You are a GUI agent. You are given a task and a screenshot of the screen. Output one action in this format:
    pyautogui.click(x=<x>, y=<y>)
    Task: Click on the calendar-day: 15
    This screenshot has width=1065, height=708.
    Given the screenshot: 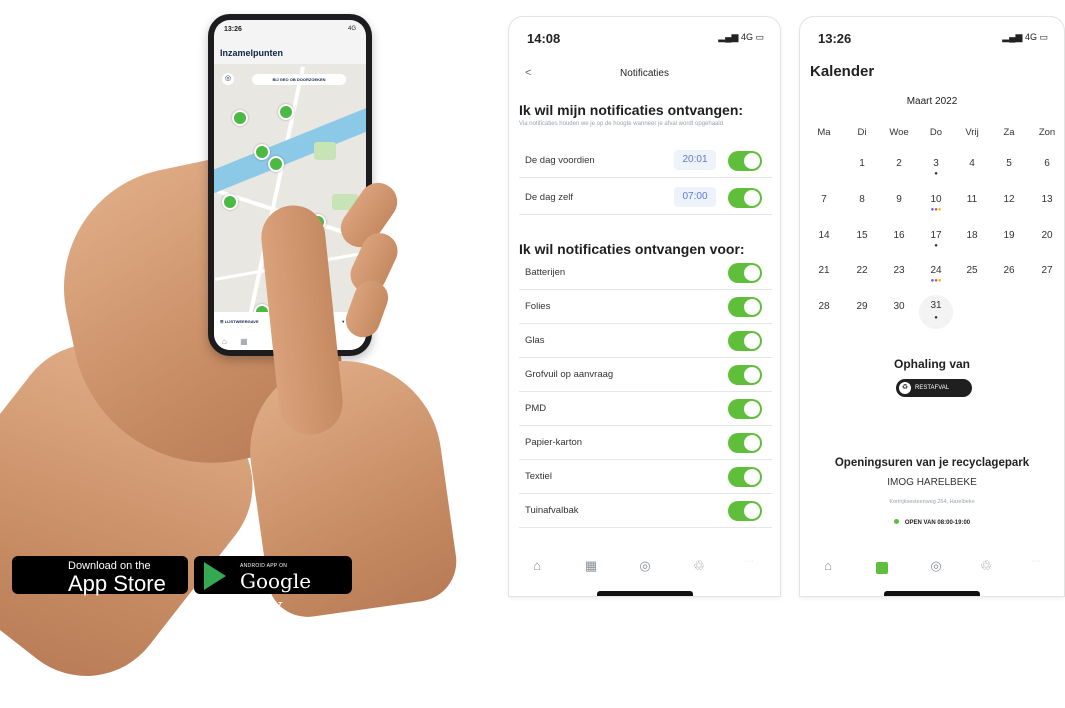 What is the action you would take?
    pyautogui.click(x=862, y=235)
    